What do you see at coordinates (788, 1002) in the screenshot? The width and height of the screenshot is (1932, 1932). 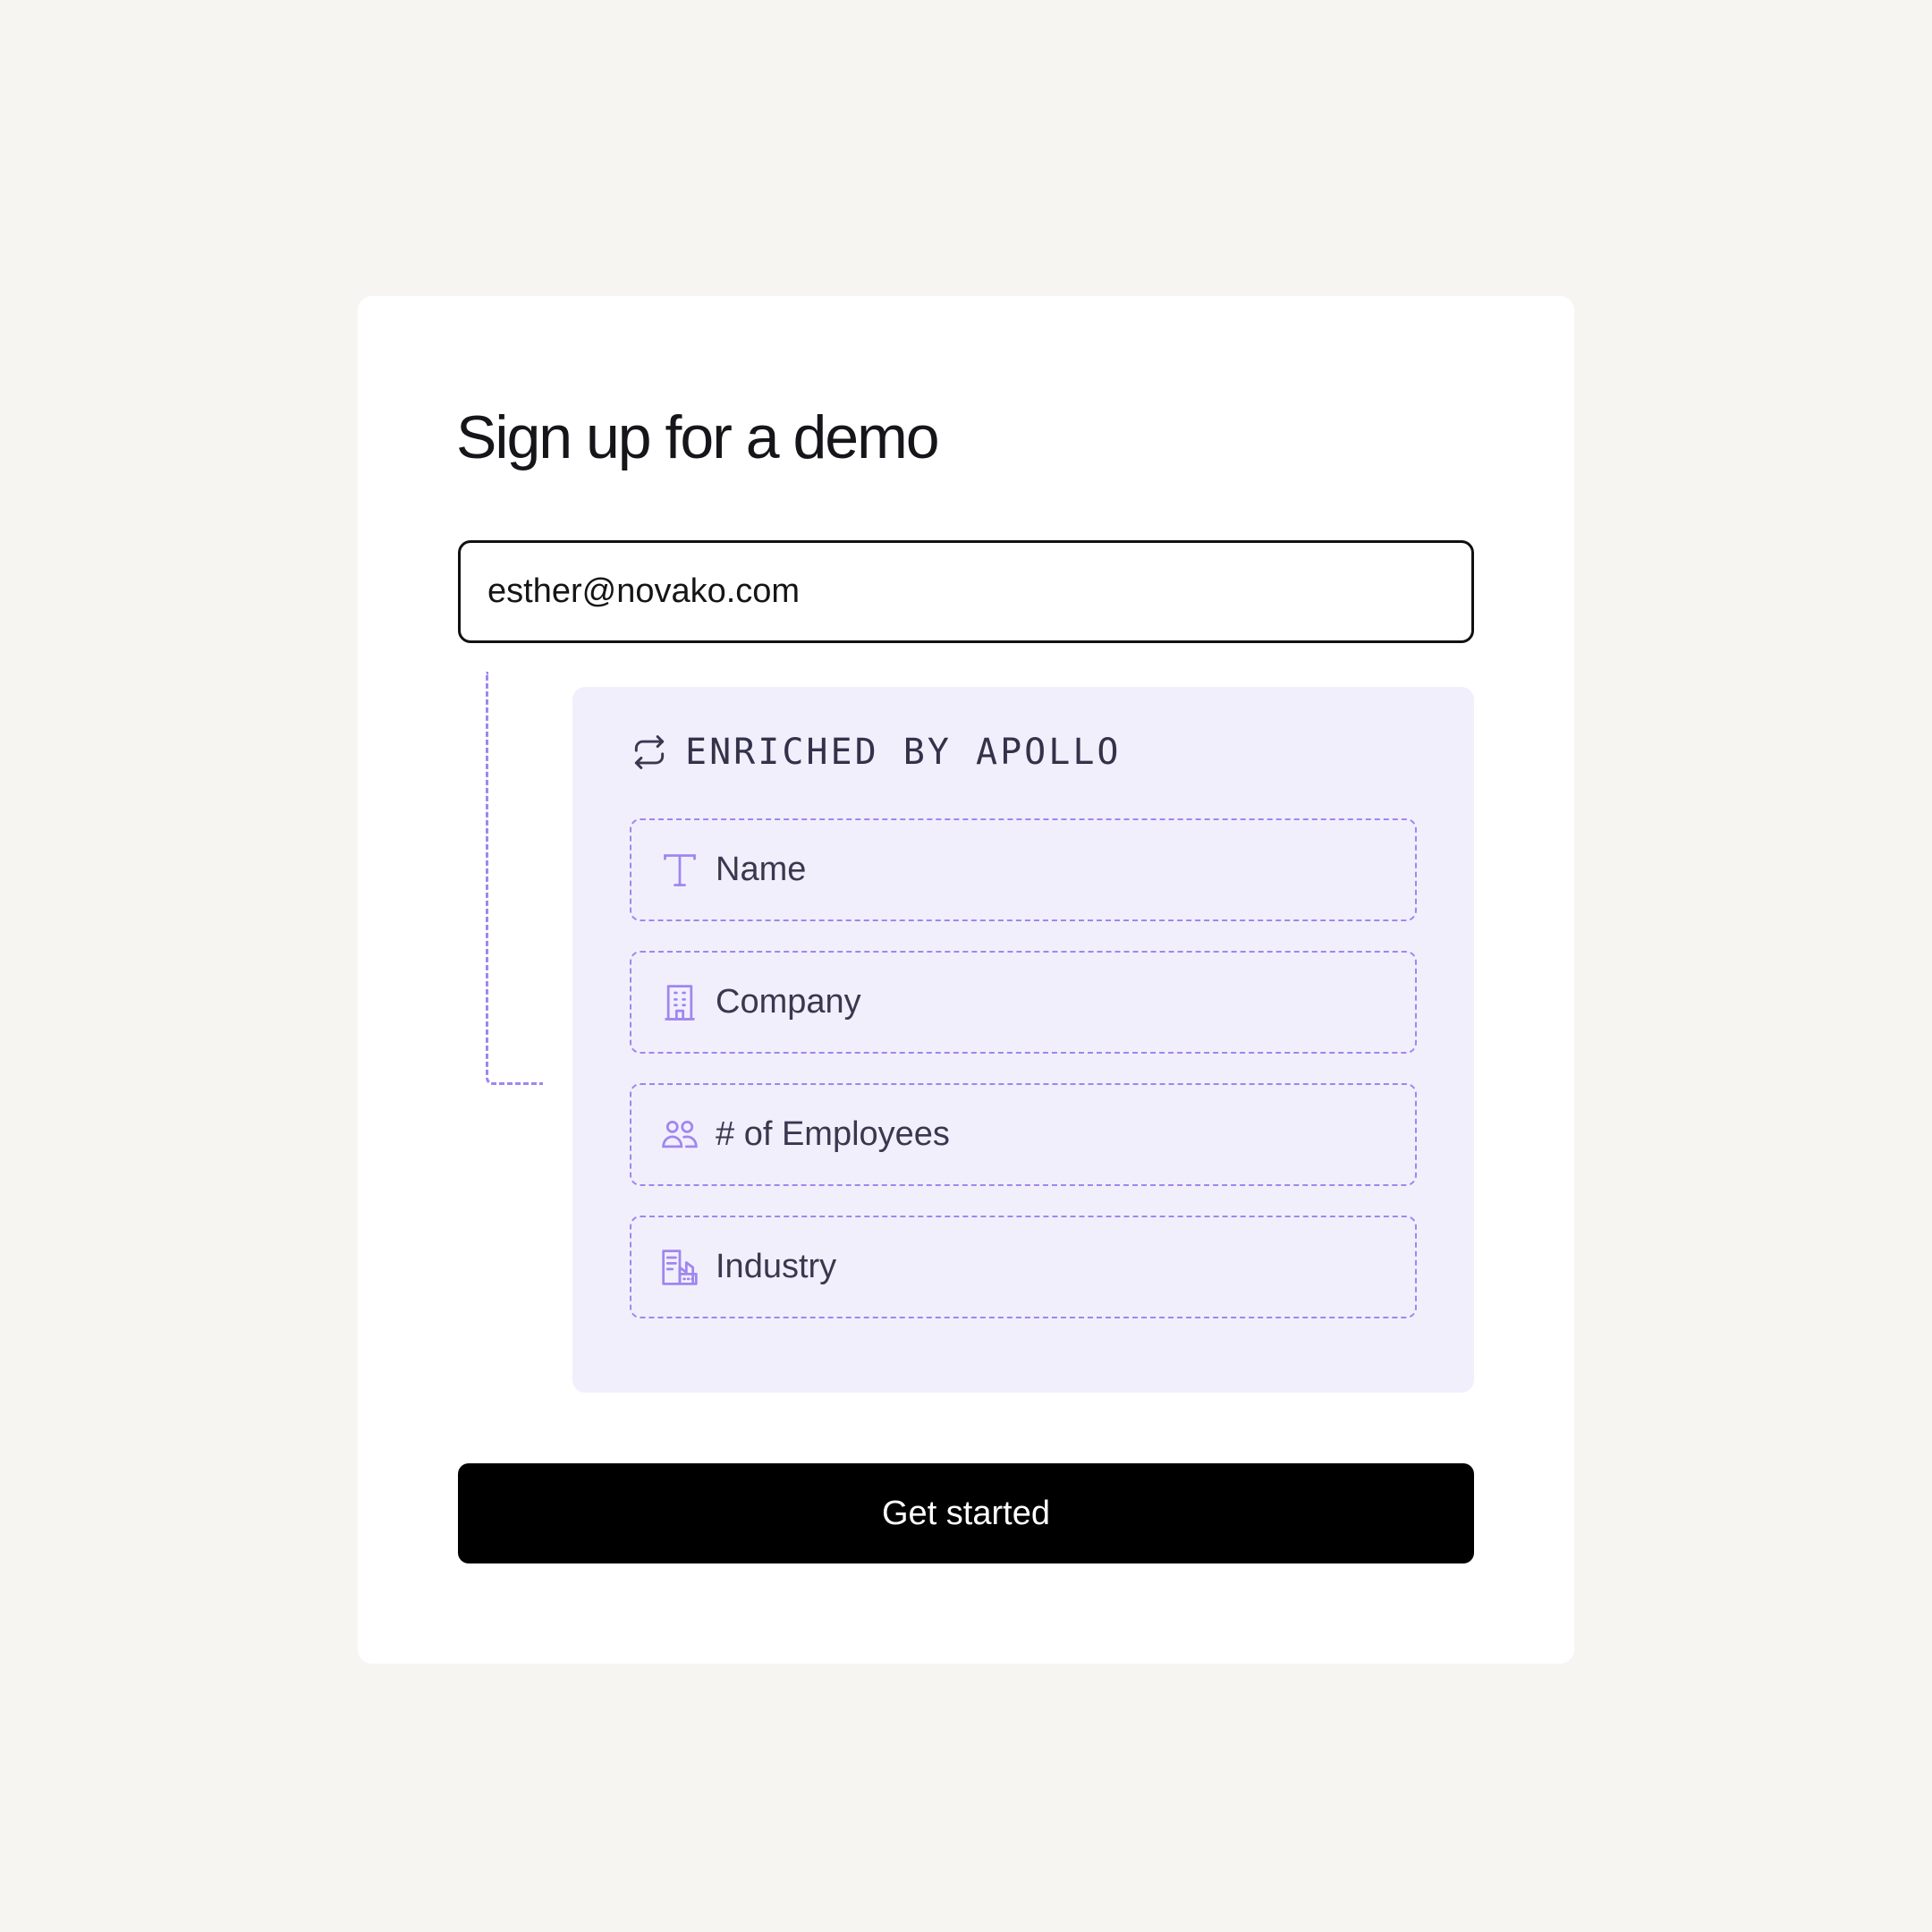 I see `field-label: Company` at bounding box center [788, 1002].